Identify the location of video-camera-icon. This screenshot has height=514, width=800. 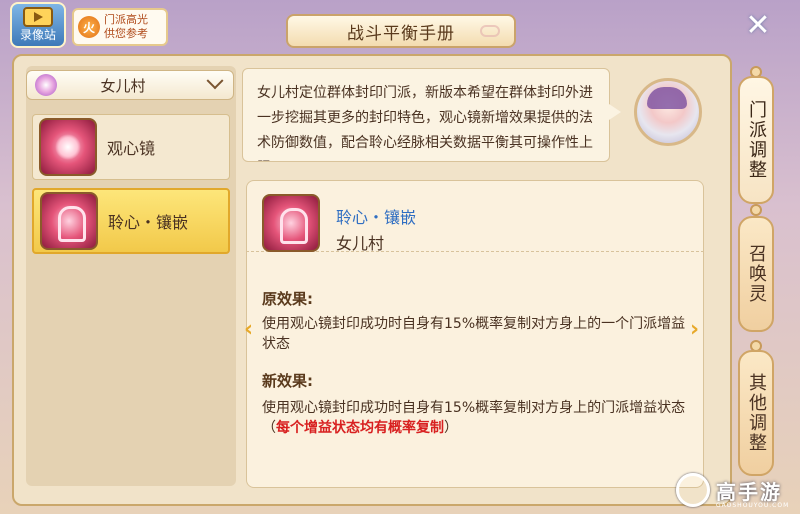
(38, 17).